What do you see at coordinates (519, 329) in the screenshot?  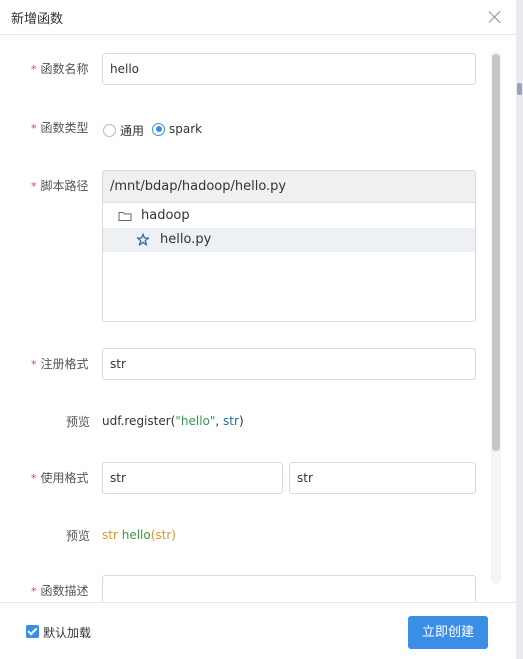 I see `backdrop-strip` at bounding box center [519, 329].